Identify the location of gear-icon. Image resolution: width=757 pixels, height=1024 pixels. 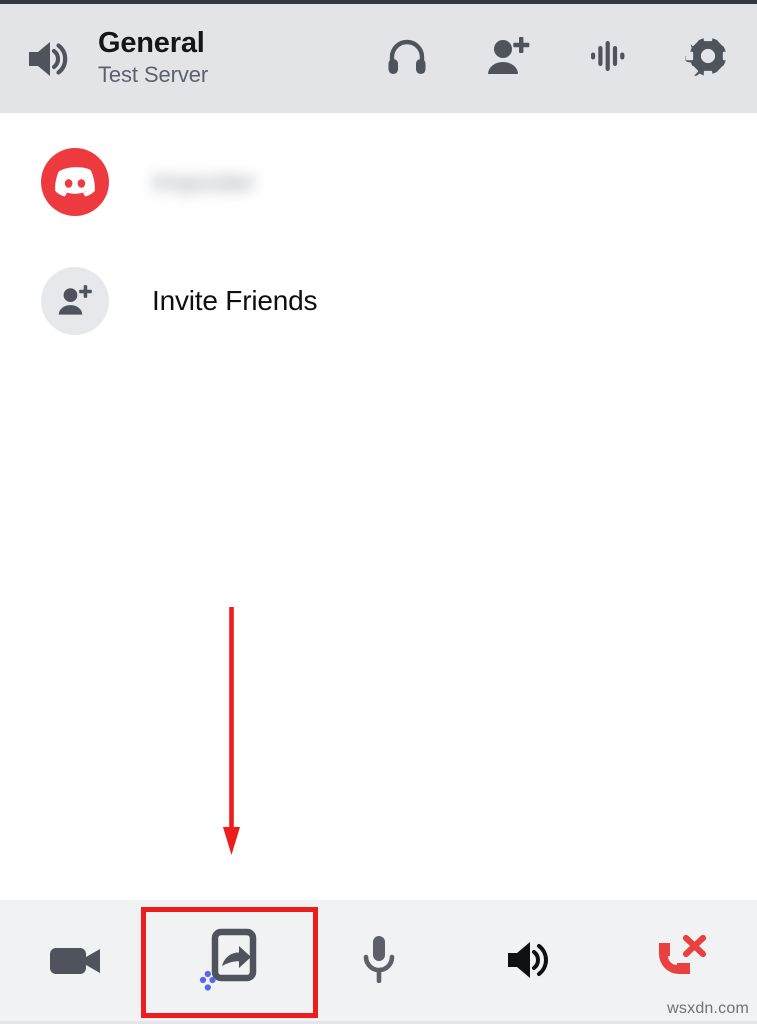
(708, 58).